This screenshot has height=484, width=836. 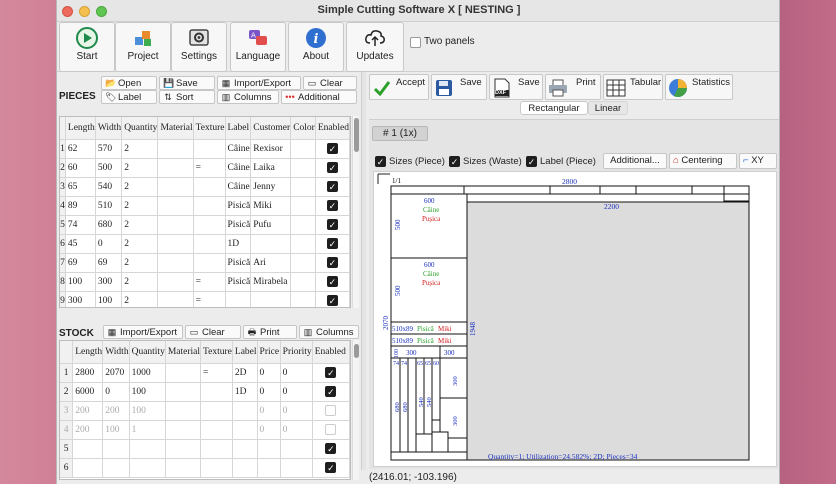 What do you see at coordinates (329, 332) in the screenshot?
I see `stock-columns-button: ▥ Columns` at bounding box center [329, 332].